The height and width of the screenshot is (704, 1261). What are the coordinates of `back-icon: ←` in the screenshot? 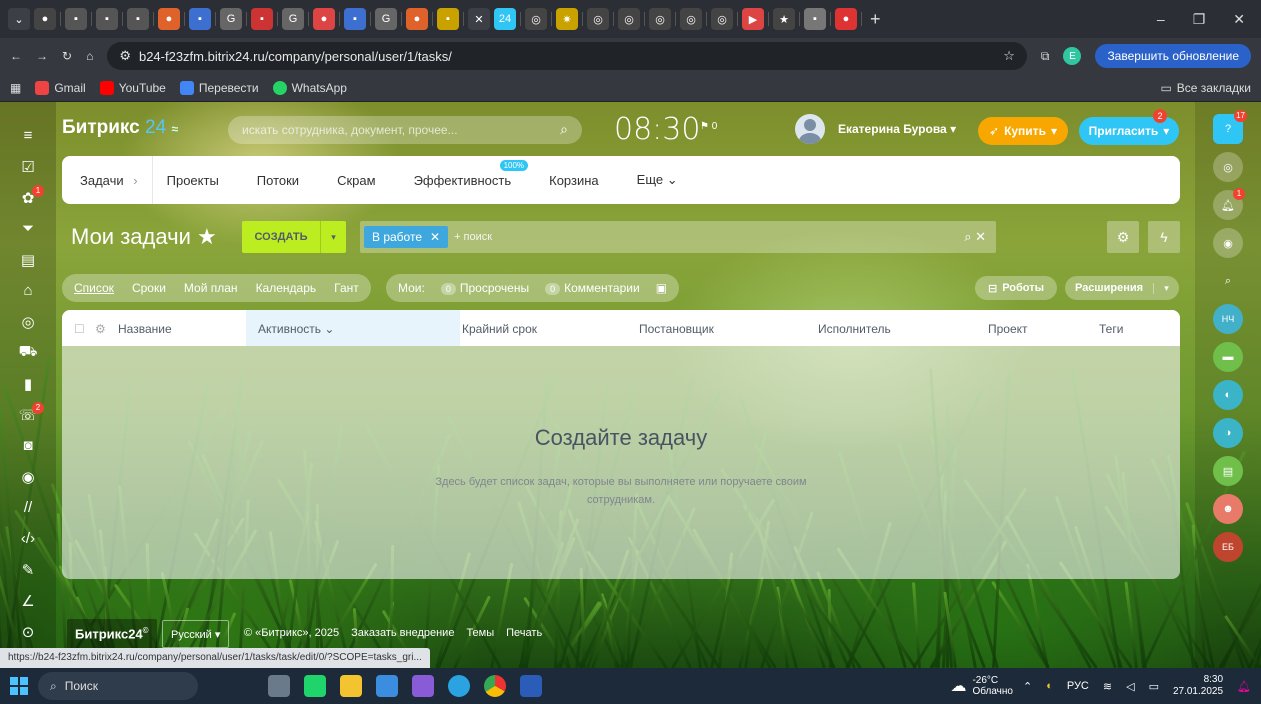 It's located at (16, 56).